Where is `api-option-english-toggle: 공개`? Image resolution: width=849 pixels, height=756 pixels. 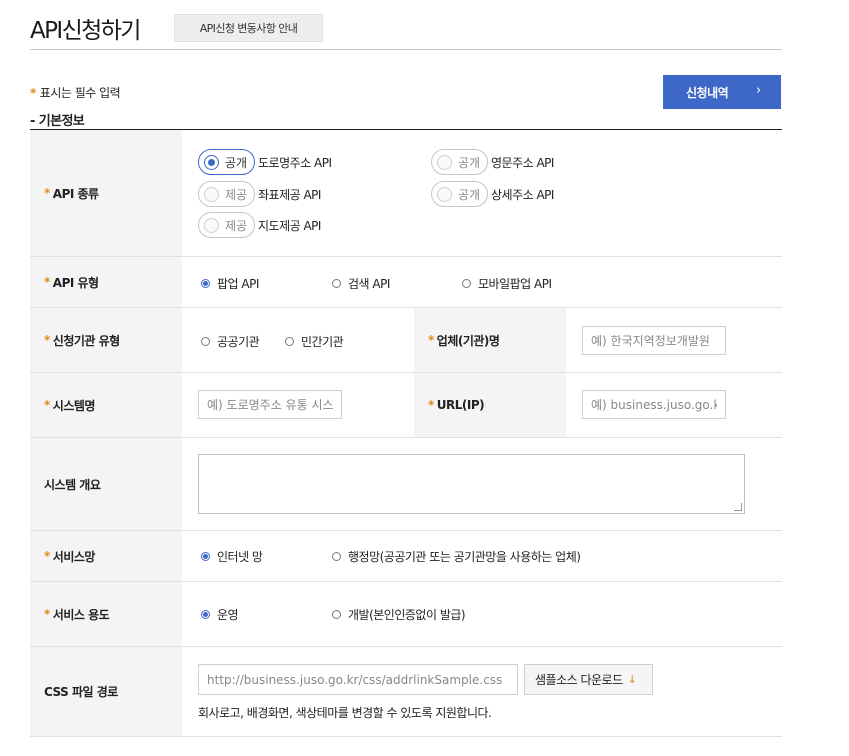
api-option-english-toggle: 공개 is located at coordinates (459, 162).